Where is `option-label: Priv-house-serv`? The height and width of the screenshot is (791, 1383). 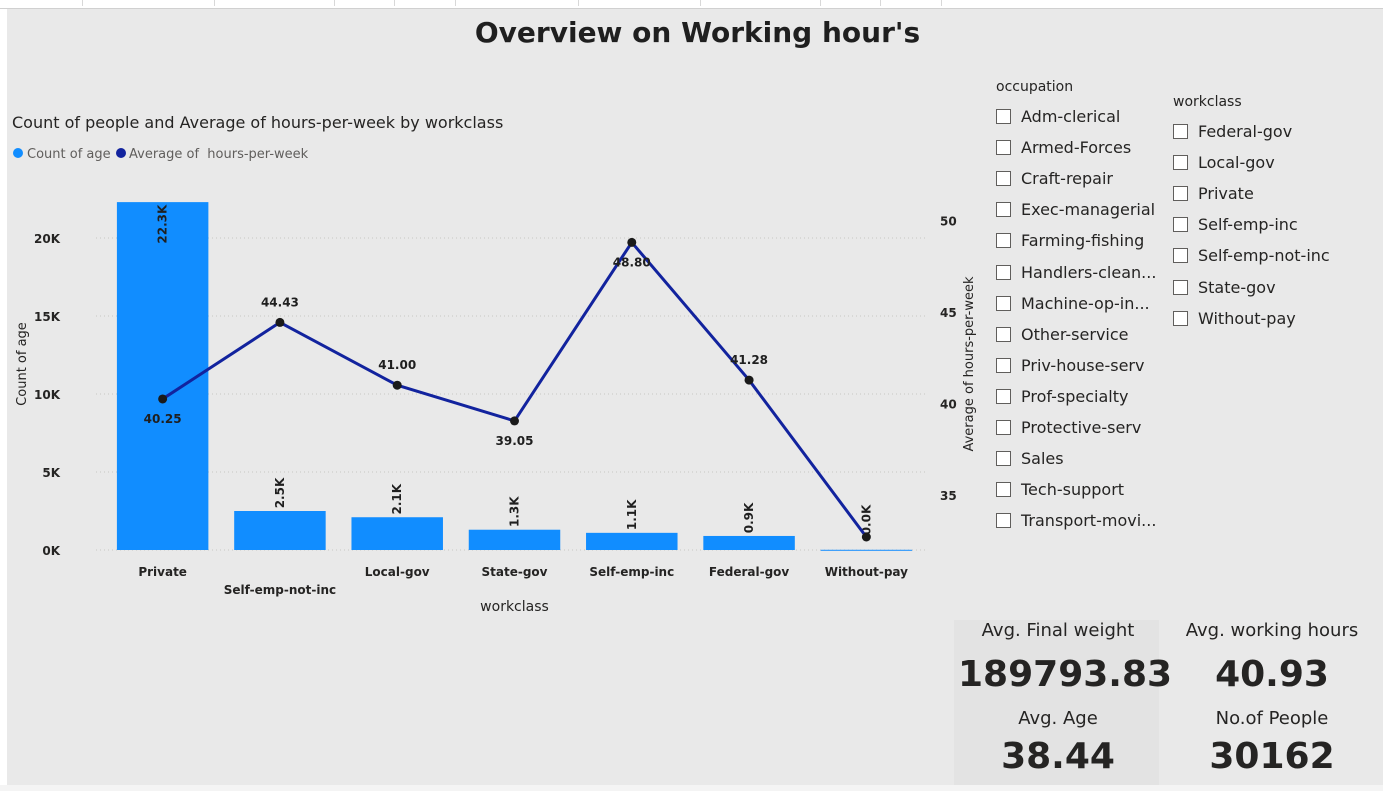 option-label: Priv-house-serv is located at coordinates (1083, 365).